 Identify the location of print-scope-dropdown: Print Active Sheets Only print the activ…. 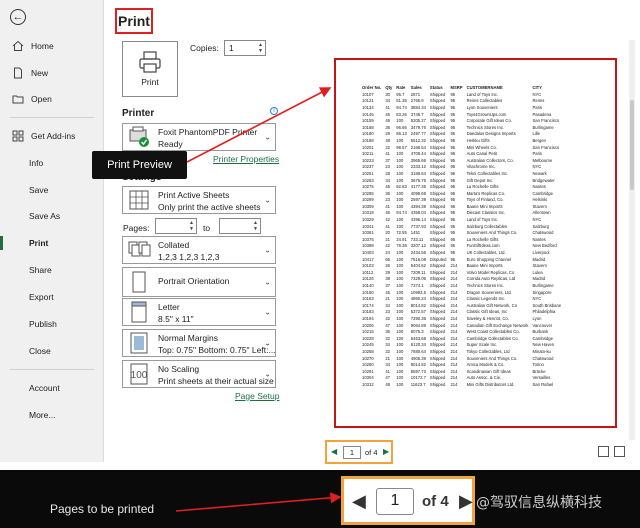
(199, 200).